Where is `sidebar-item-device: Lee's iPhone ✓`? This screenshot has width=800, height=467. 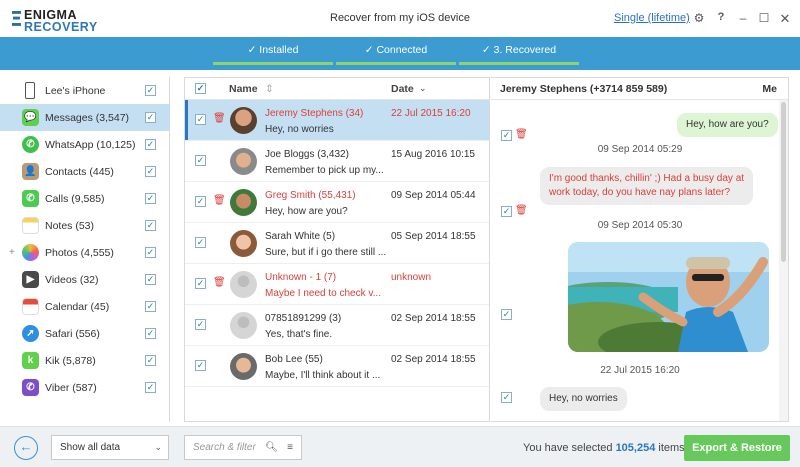 sidebar-item-device: Lee's iPhone ✓ is located at coordinates (85, 90).